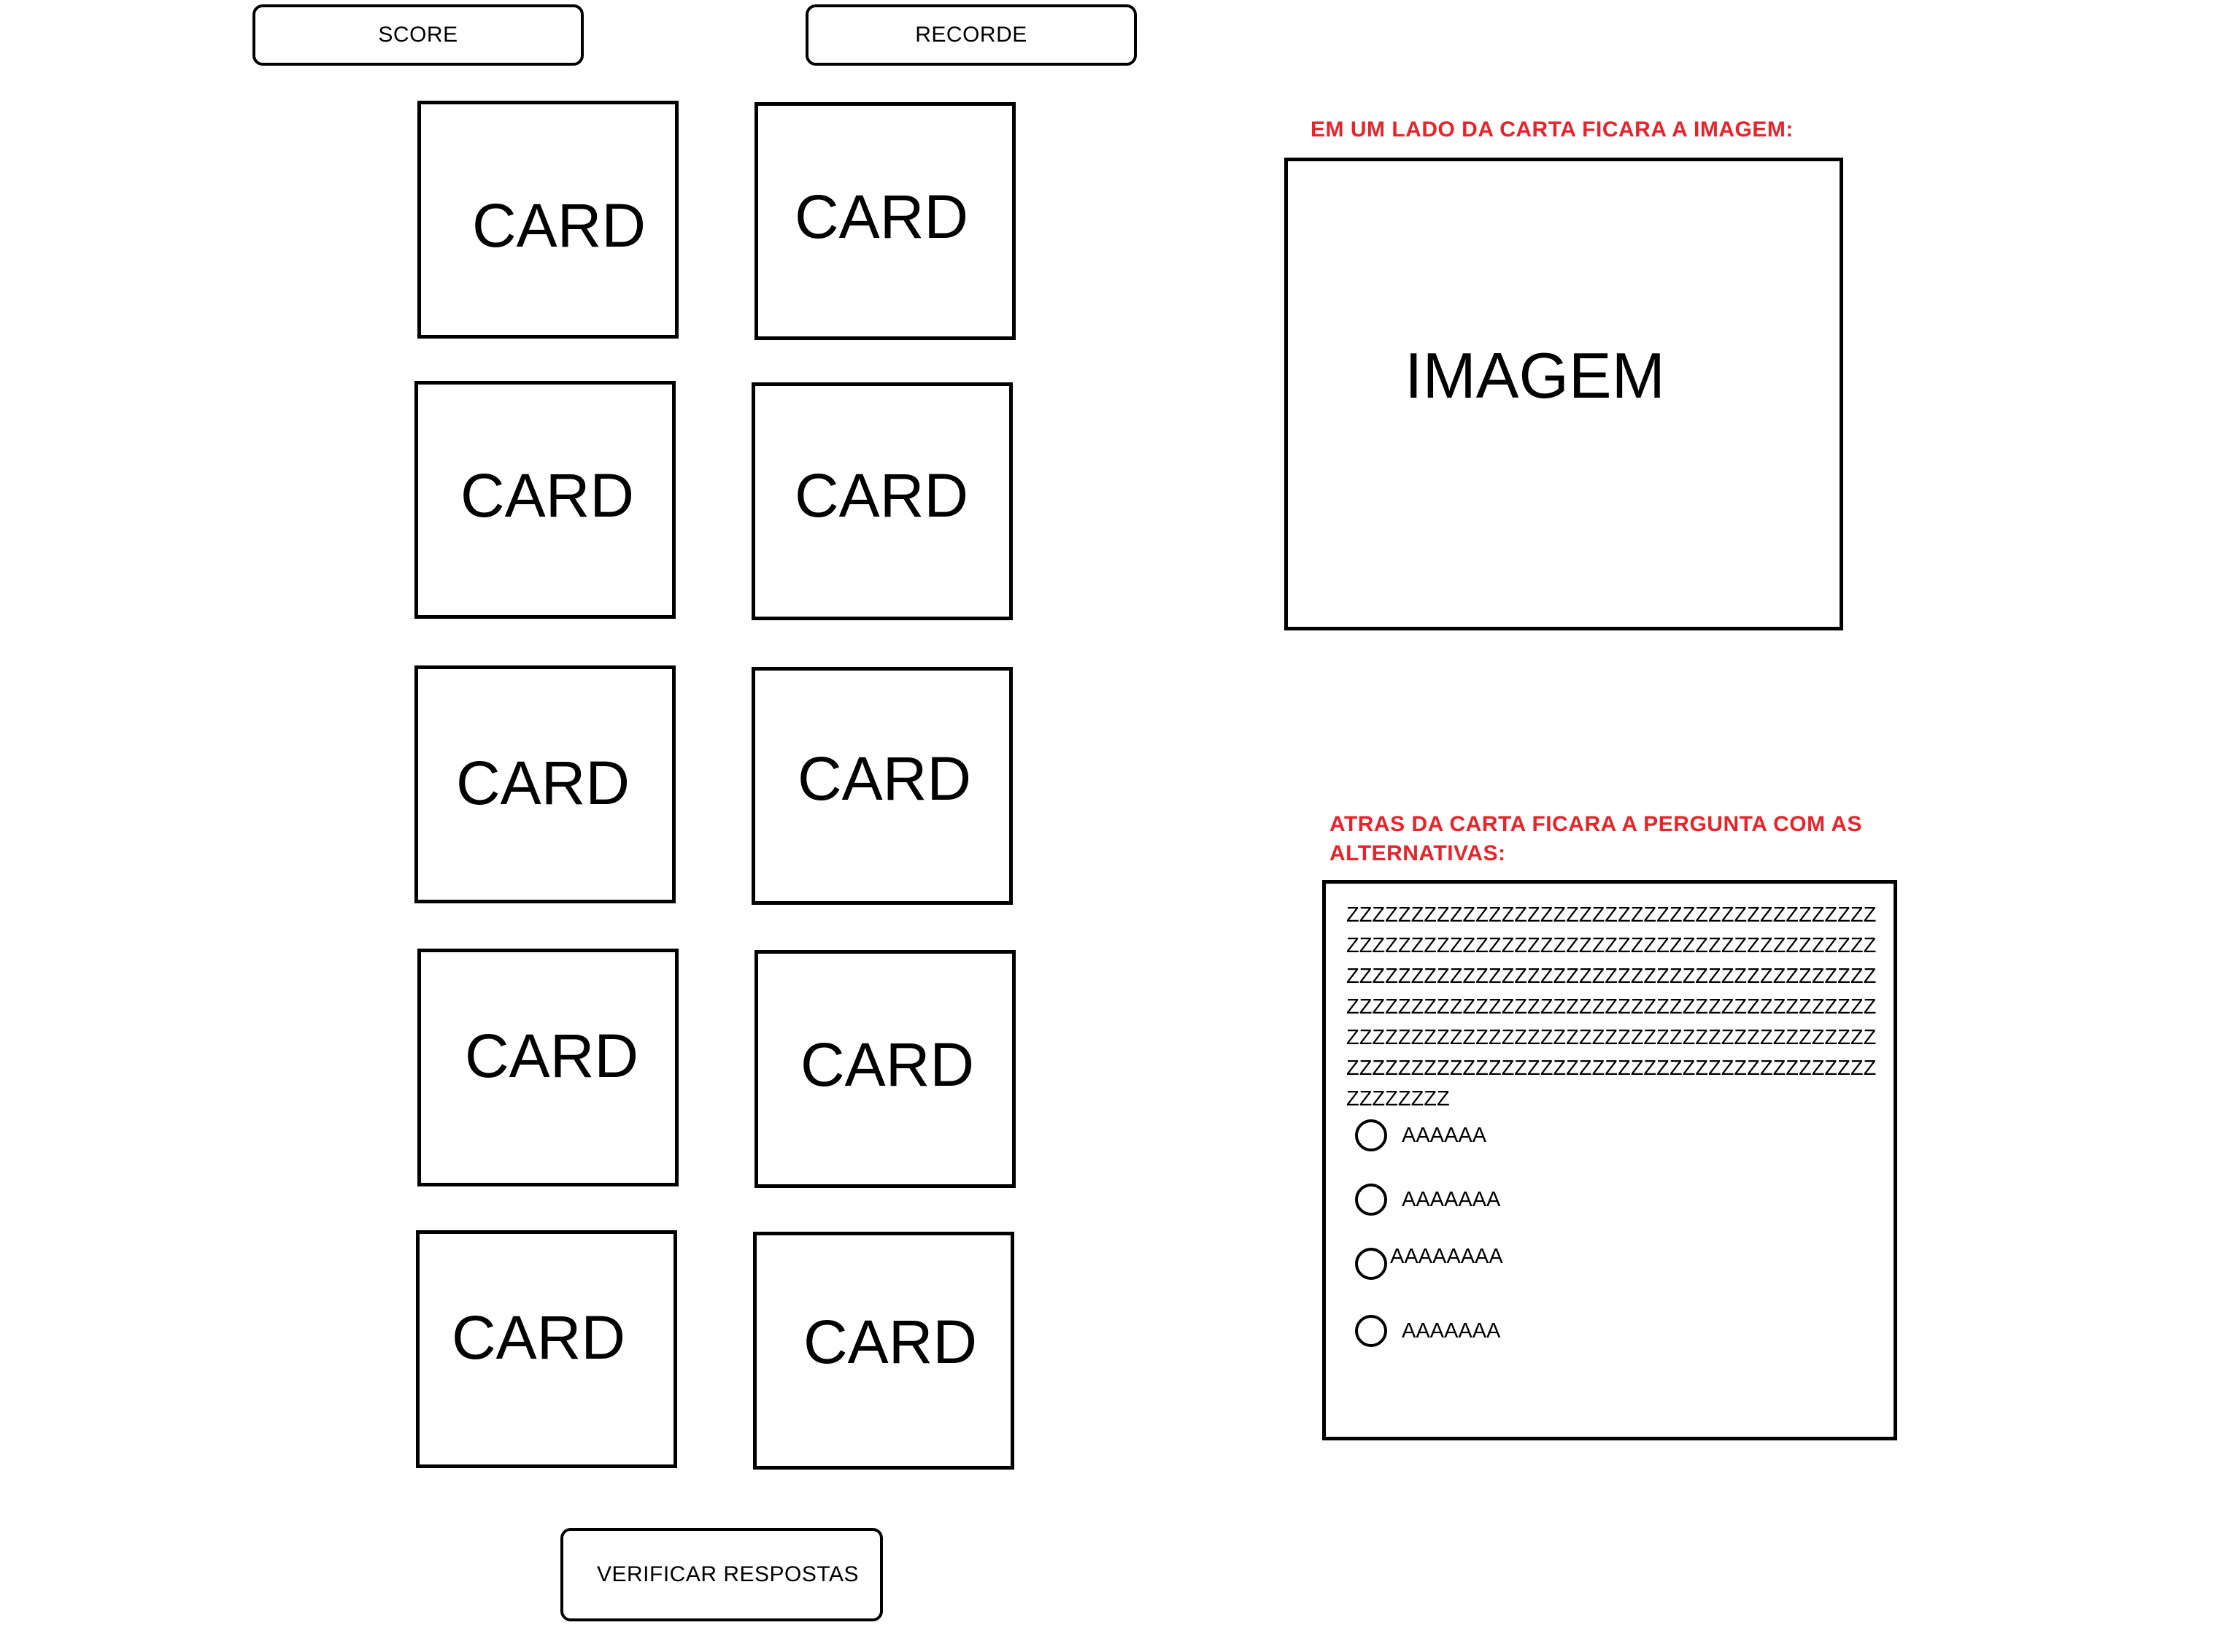 Image resolution: width=2227 pixels, height=1652 pixels. I want to click on answer-option-4: AAAAAAA, so click(1427, 1331).